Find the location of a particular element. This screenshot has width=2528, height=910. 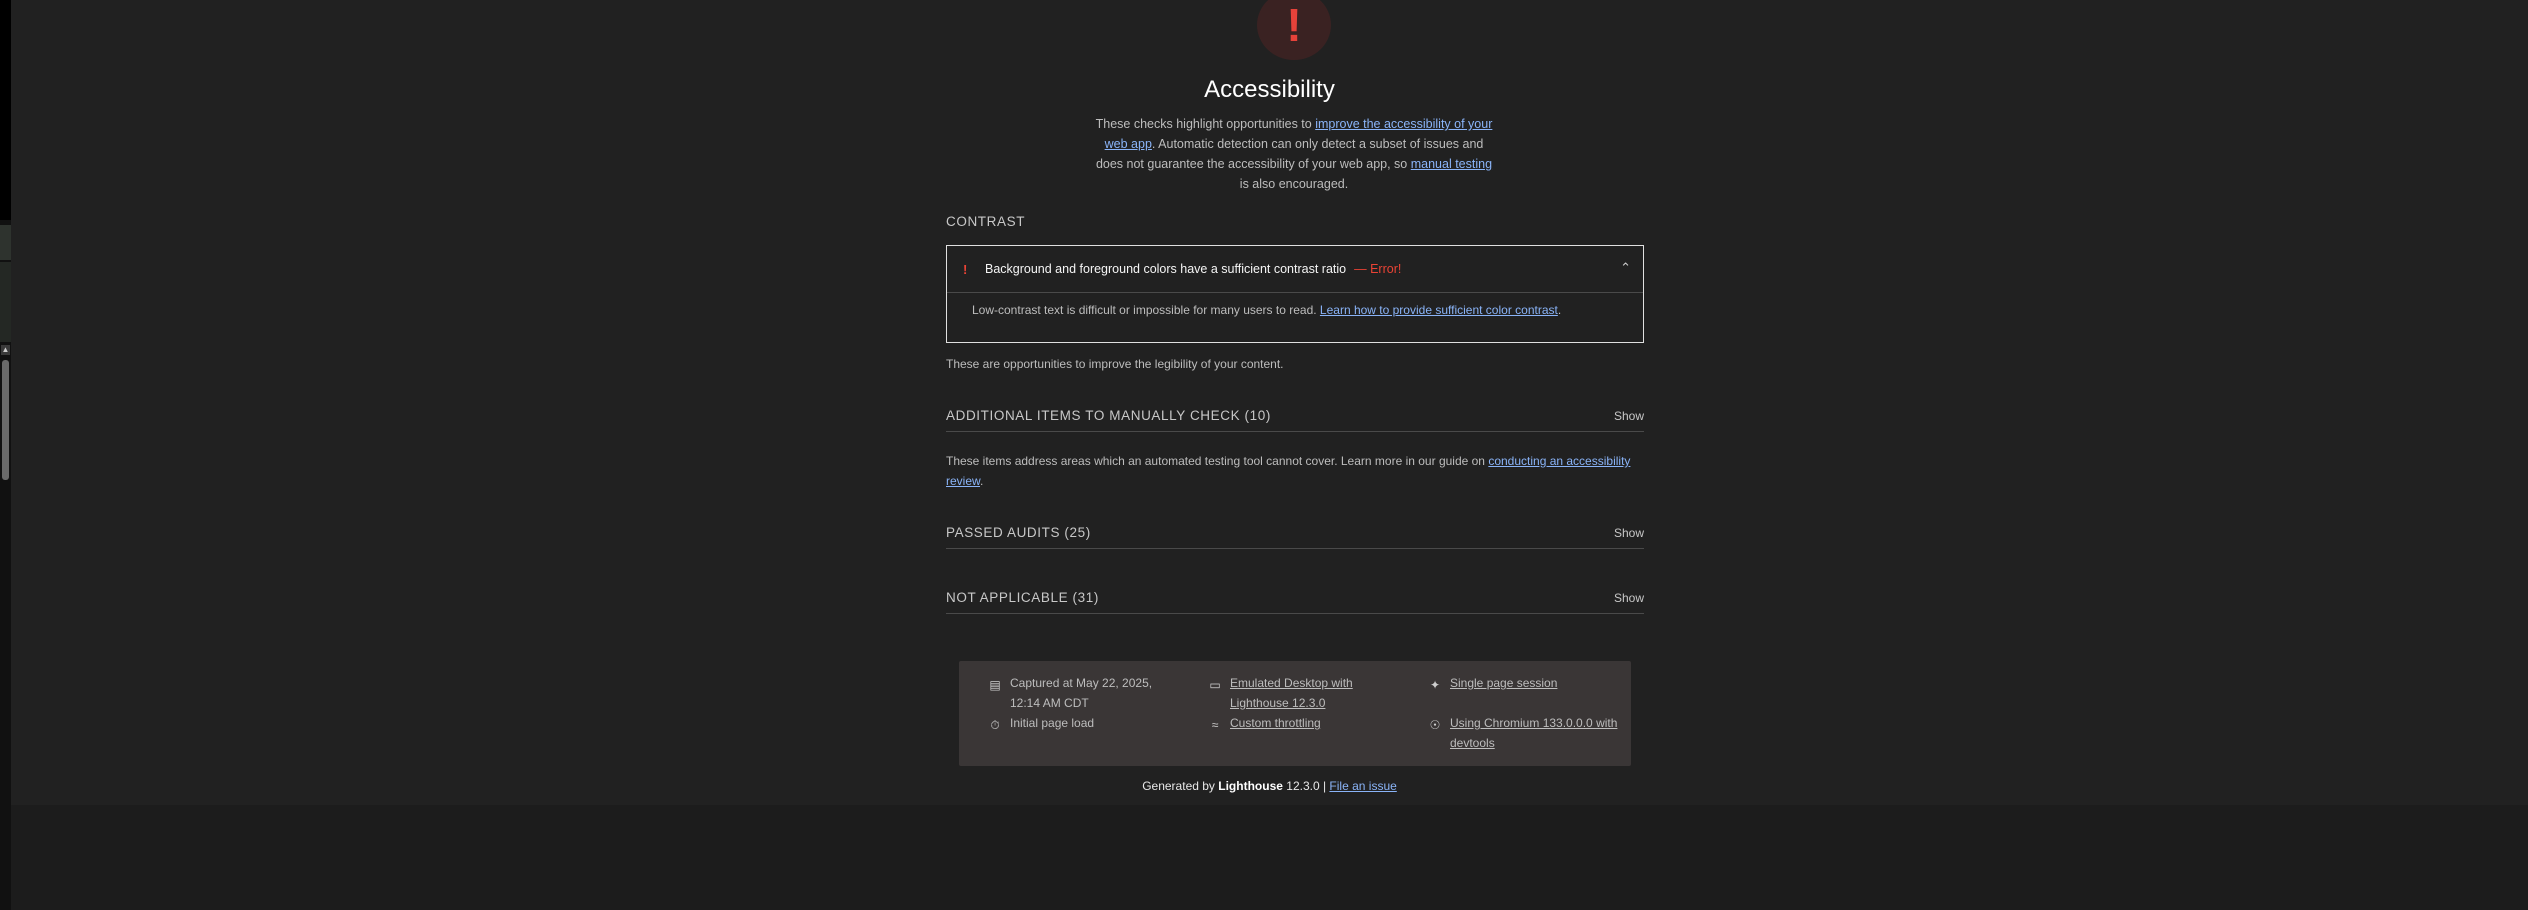

chrome-icon: ☉ is located at coordinates (1435, 725).